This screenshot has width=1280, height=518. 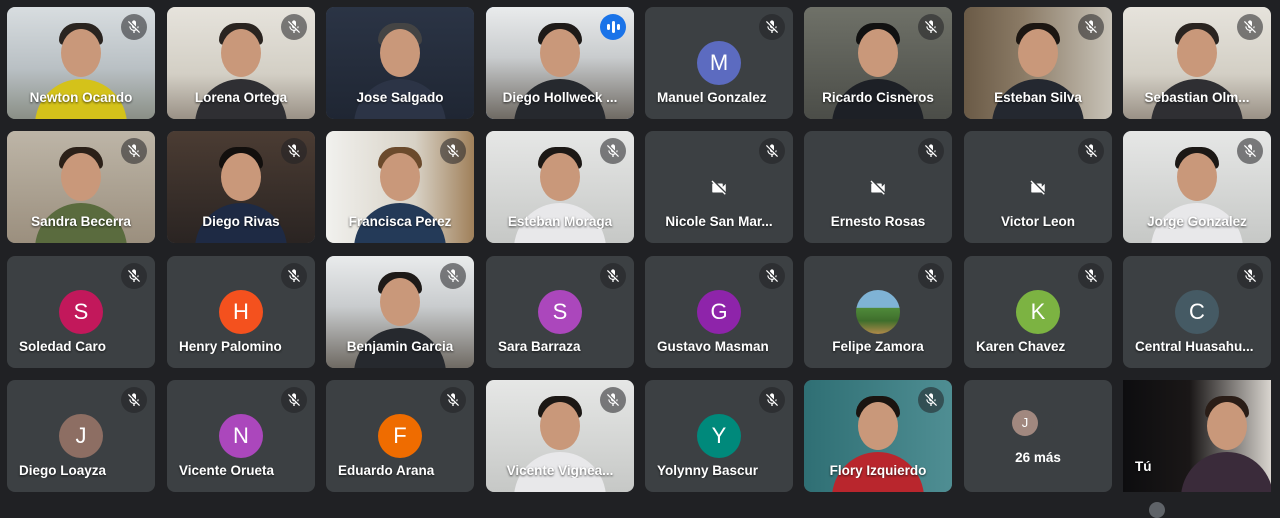 I want to click on participant-avatar: M, so click(x=719, y=63).